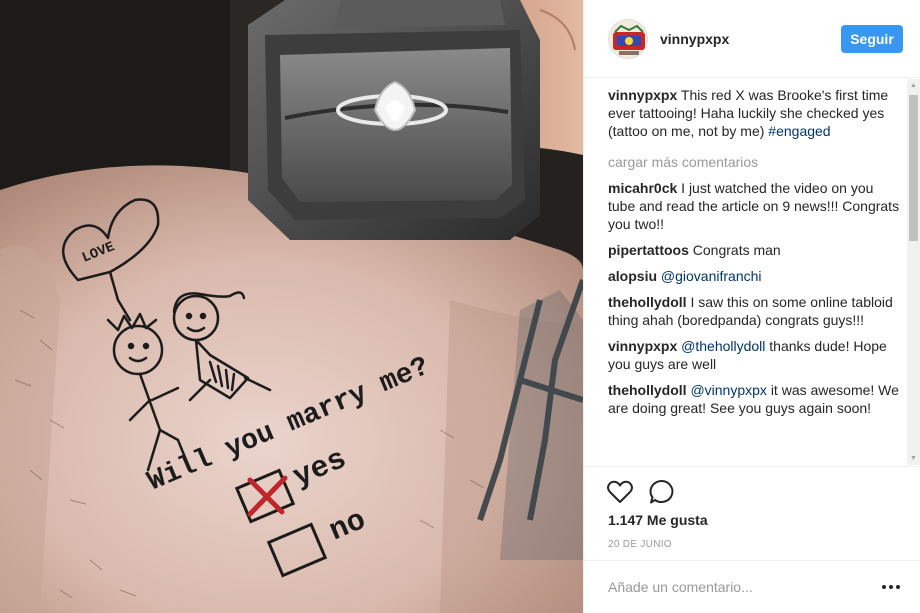 Image resolution: width=920 pixels, height=613 pixels. Describe the element at coordinates (913, 458) in the screenshot. I see `scroll-down-arrow-icon: ▼` at that location.